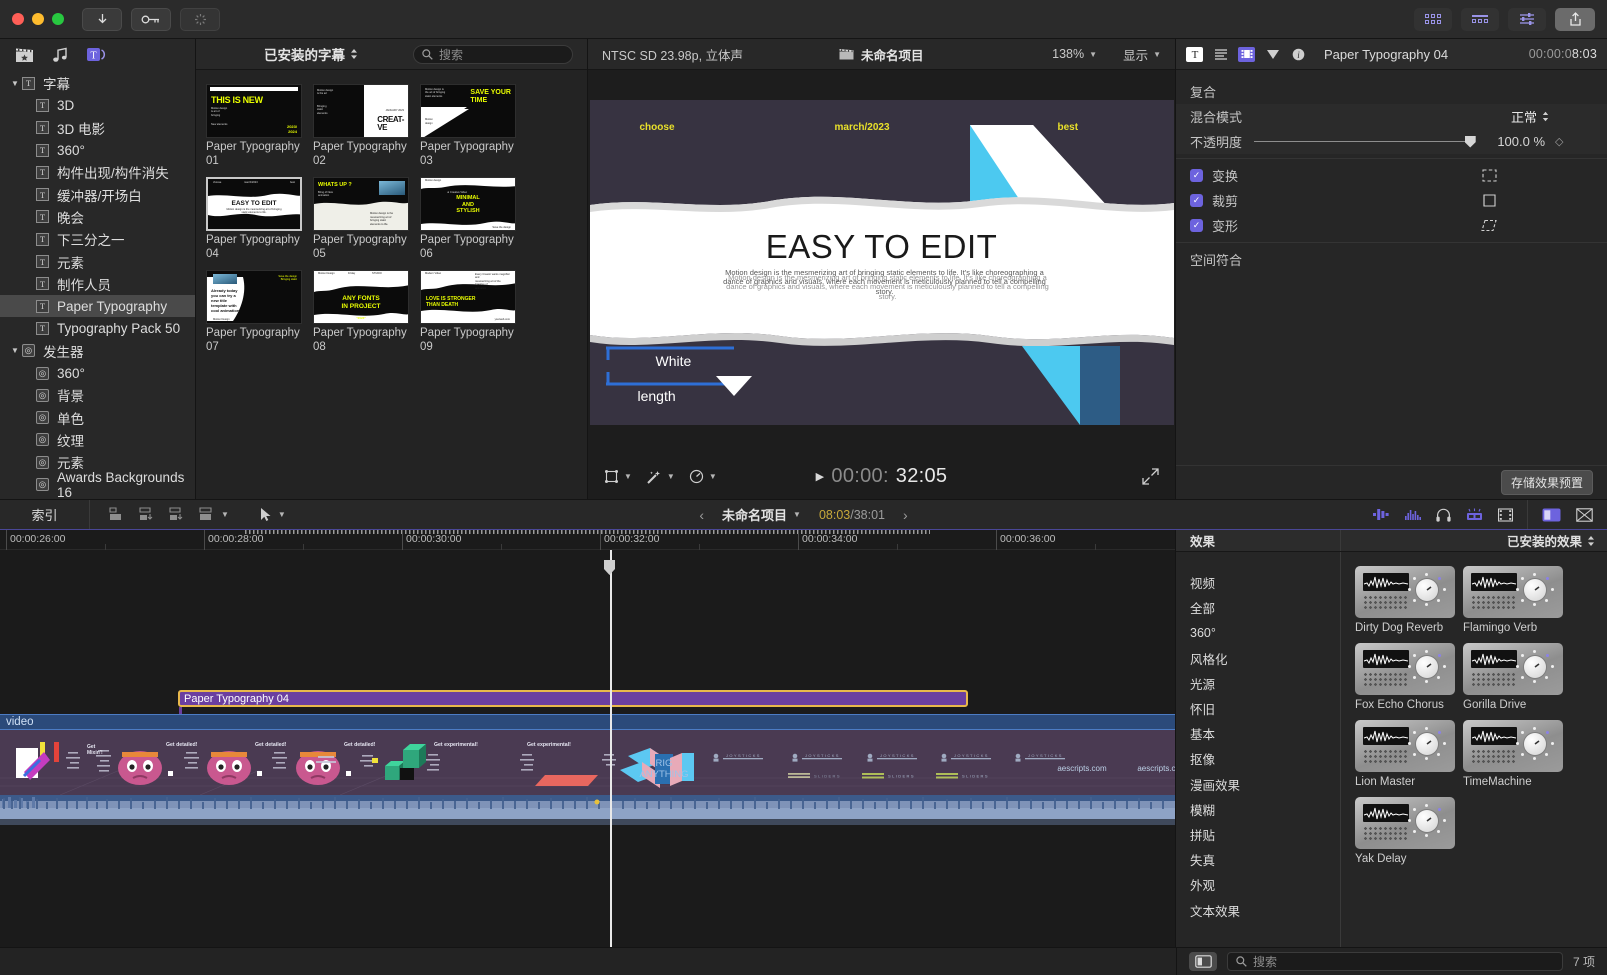  I want to click on sidebar-item-3: T 360°, so click(97, 150).